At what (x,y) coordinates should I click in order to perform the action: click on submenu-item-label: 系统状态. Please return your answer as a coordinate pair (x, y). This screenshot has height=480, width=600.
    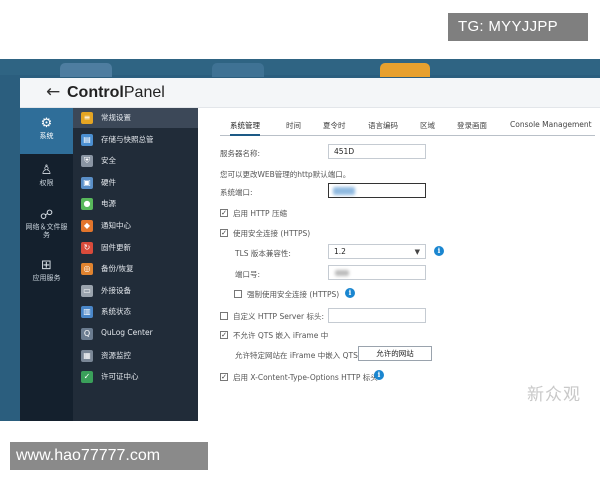
    Looking at the image, I should click on (116, 312).